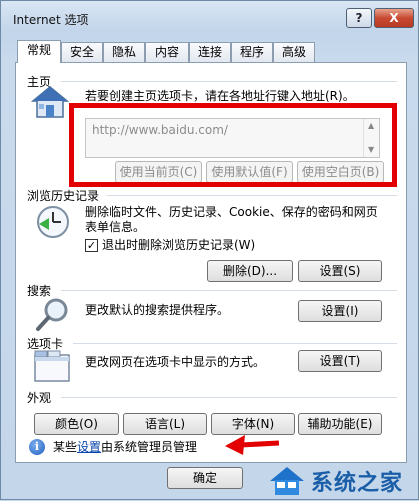 The width and height of the screenshot is (419, 501). What do you see at coordinates (178, 245) in the screenshot?
I see `delete-on-exit-label: 退出时删除浏览历史记录(W)` at bounding box center [178, 245].